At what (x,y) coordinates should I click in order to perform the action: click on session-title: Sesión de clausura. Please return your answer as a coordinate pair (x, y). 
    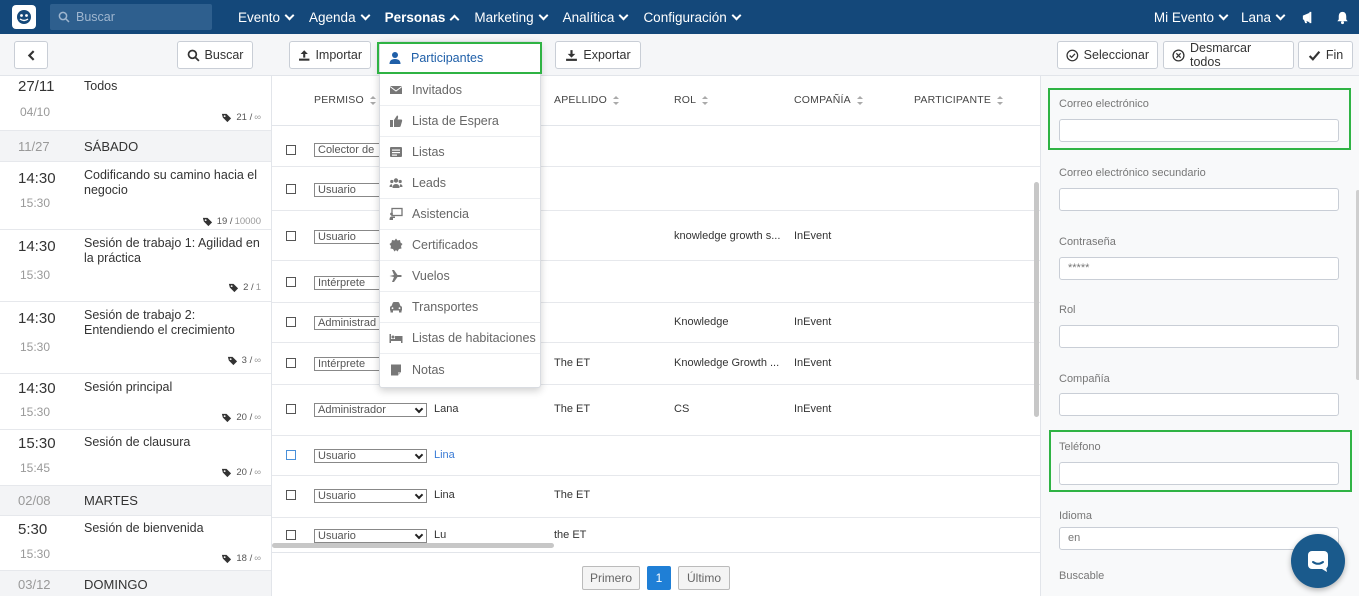
    Looking at the image, I should click on (137, 442).